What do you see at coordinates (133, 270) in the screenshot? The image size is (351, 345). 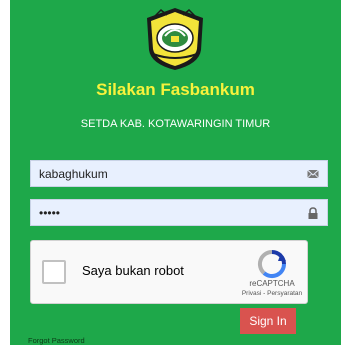 I see `recaptcha-label: Saya bukan robot` at bounding box center [133, 270].